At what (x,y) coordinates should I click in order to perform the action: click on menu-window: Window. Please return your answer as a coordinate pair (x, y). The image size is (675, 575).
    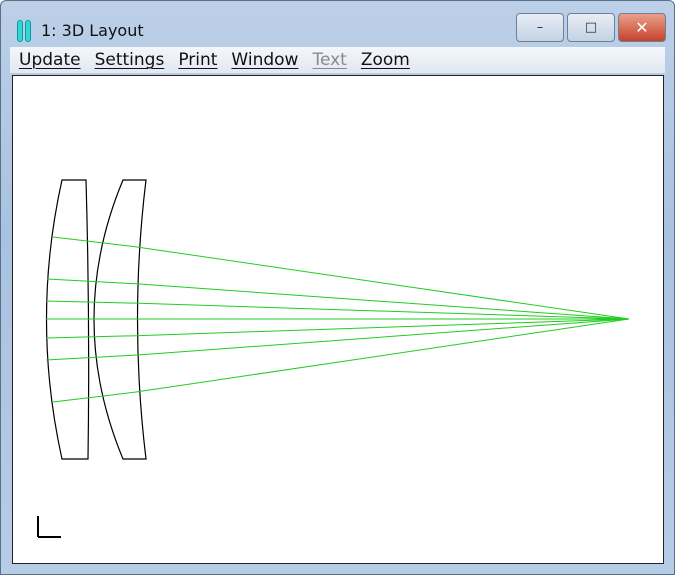
    Looking at the image, I should click on (264, 60).